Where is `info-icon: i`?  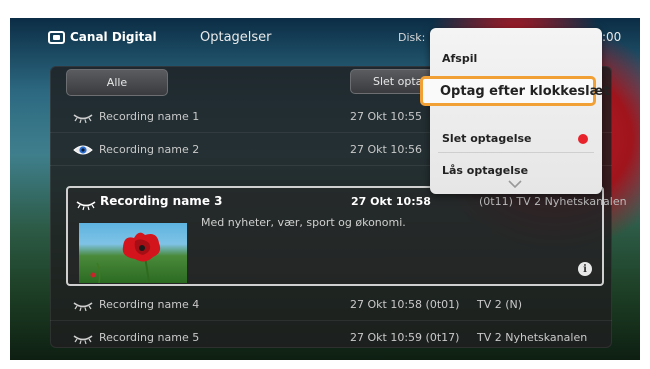
info-icon: i is located at coordinates (585, 269).